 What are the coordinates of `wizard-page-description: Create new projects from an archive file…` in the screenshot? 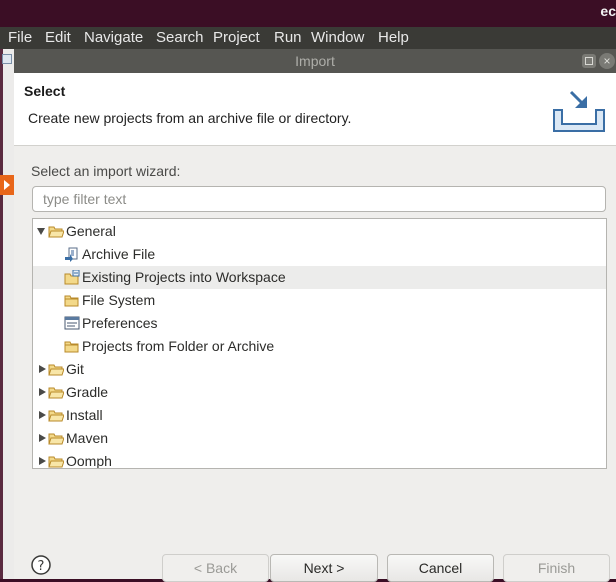 It's located at (190, 118).